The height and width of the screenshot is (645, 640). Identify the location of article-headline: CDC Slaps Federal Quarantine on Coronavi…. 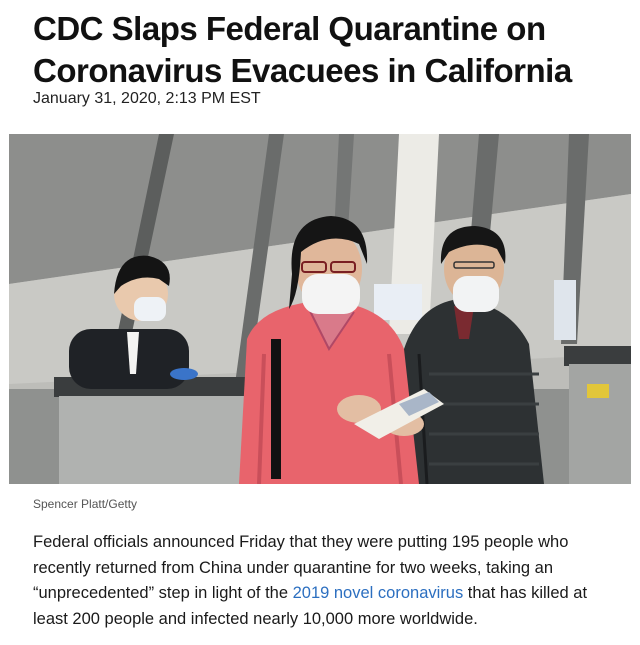
(302, 49).